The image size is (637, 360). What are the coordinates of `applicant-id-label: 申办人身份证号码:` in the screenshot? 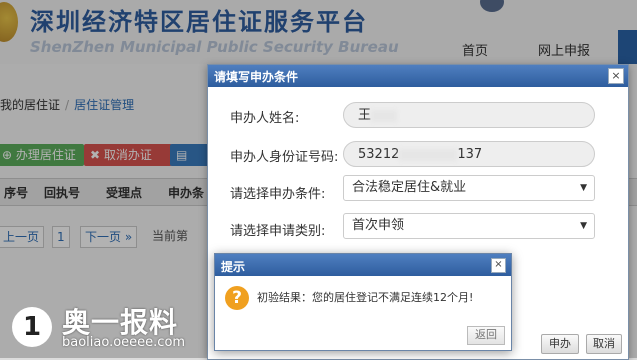 It's located at (284, 157).